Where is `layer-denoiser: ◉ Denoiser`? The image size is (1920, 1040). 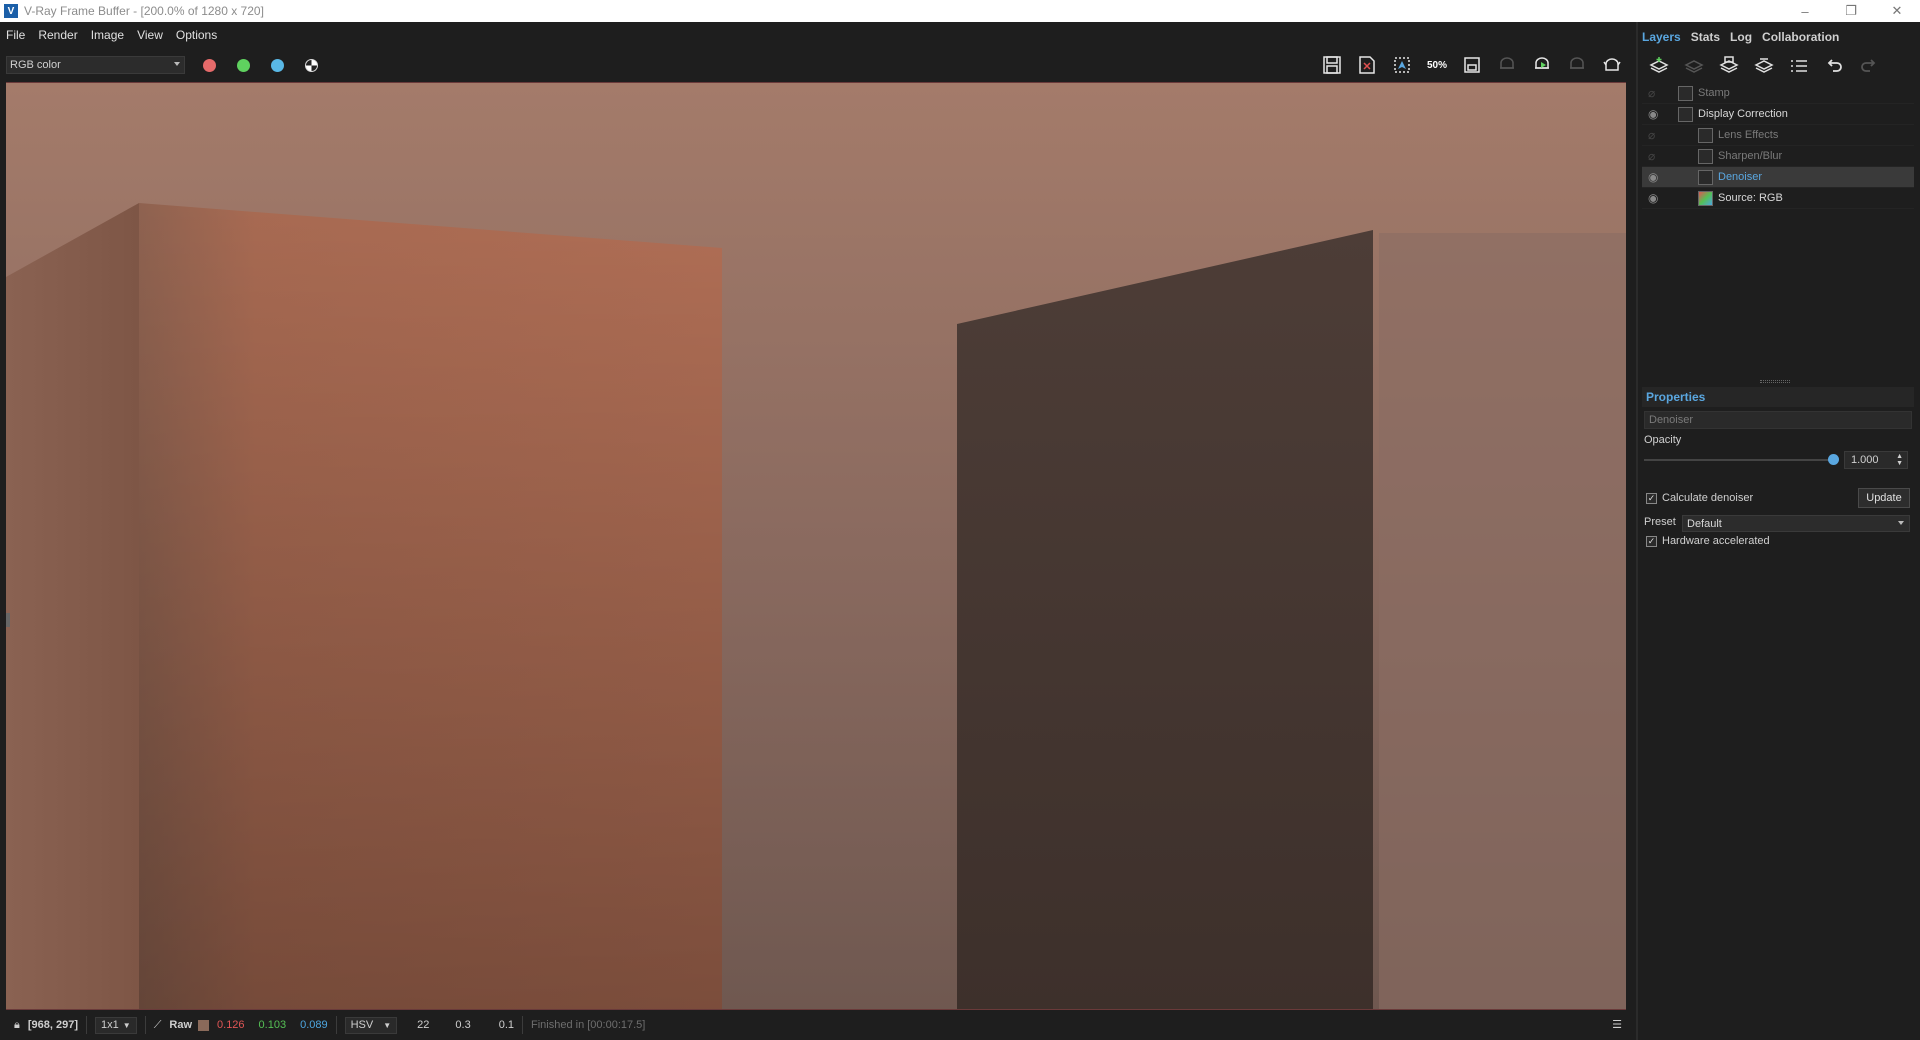
layer-denoiser: ◉ Denoiser is located at coordinates (1778, 177).